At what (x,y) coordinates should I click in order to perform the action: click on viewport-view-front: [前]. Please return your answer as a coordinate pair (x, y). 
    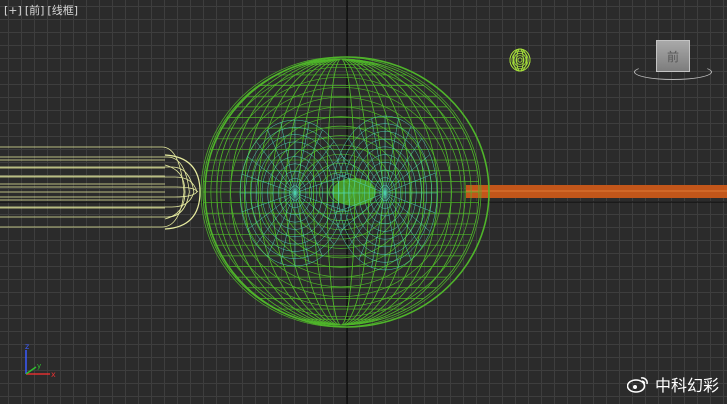
    Looking at the image, I should click on (35, 11).